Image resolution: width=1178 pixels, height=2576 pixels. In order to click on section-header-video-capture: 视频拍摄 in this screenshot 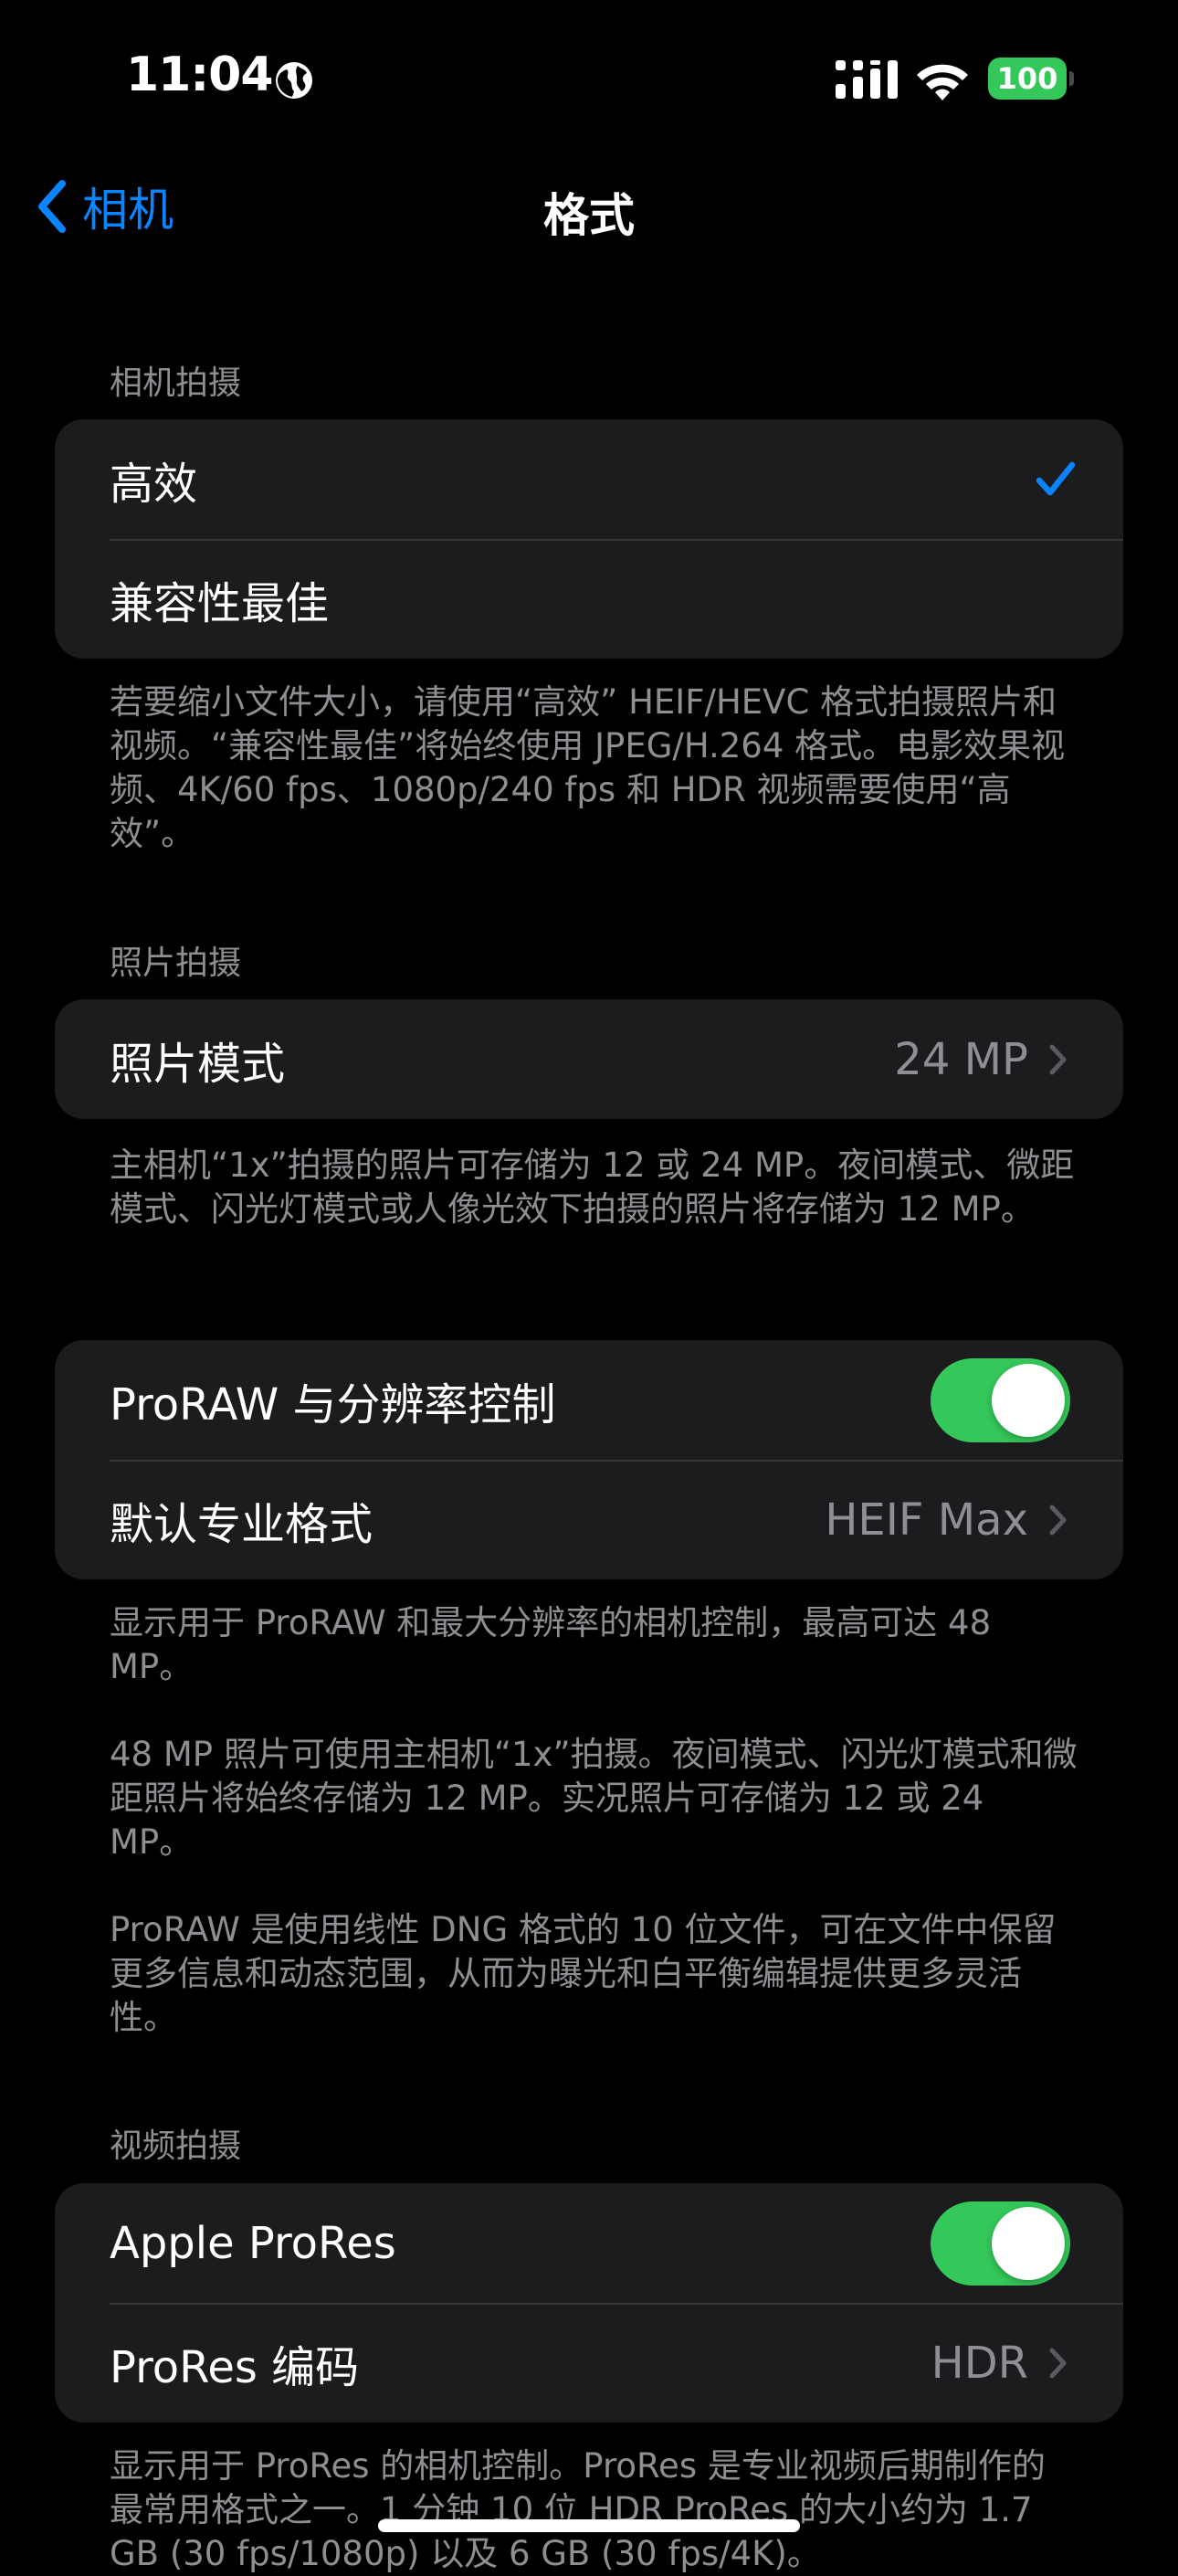, I will do `click(176, 2146)`.